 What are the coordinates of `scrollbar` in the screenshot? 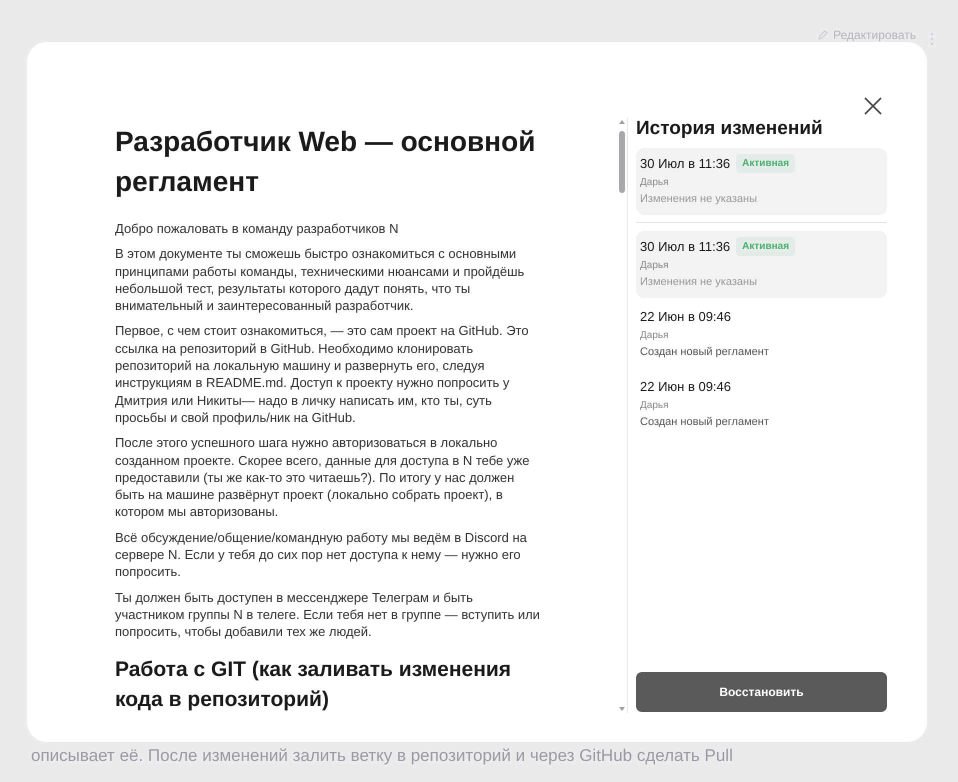 It's located at (622, 415).